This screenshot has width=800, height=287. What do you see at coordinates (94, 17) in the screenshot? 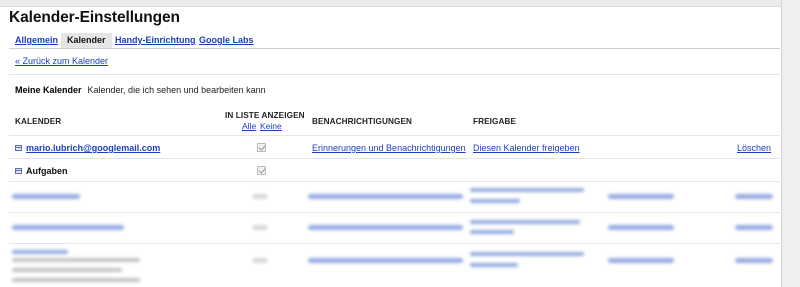
I see `page-title: Kalender-Einstellungen` at bounding box center [94, 17].